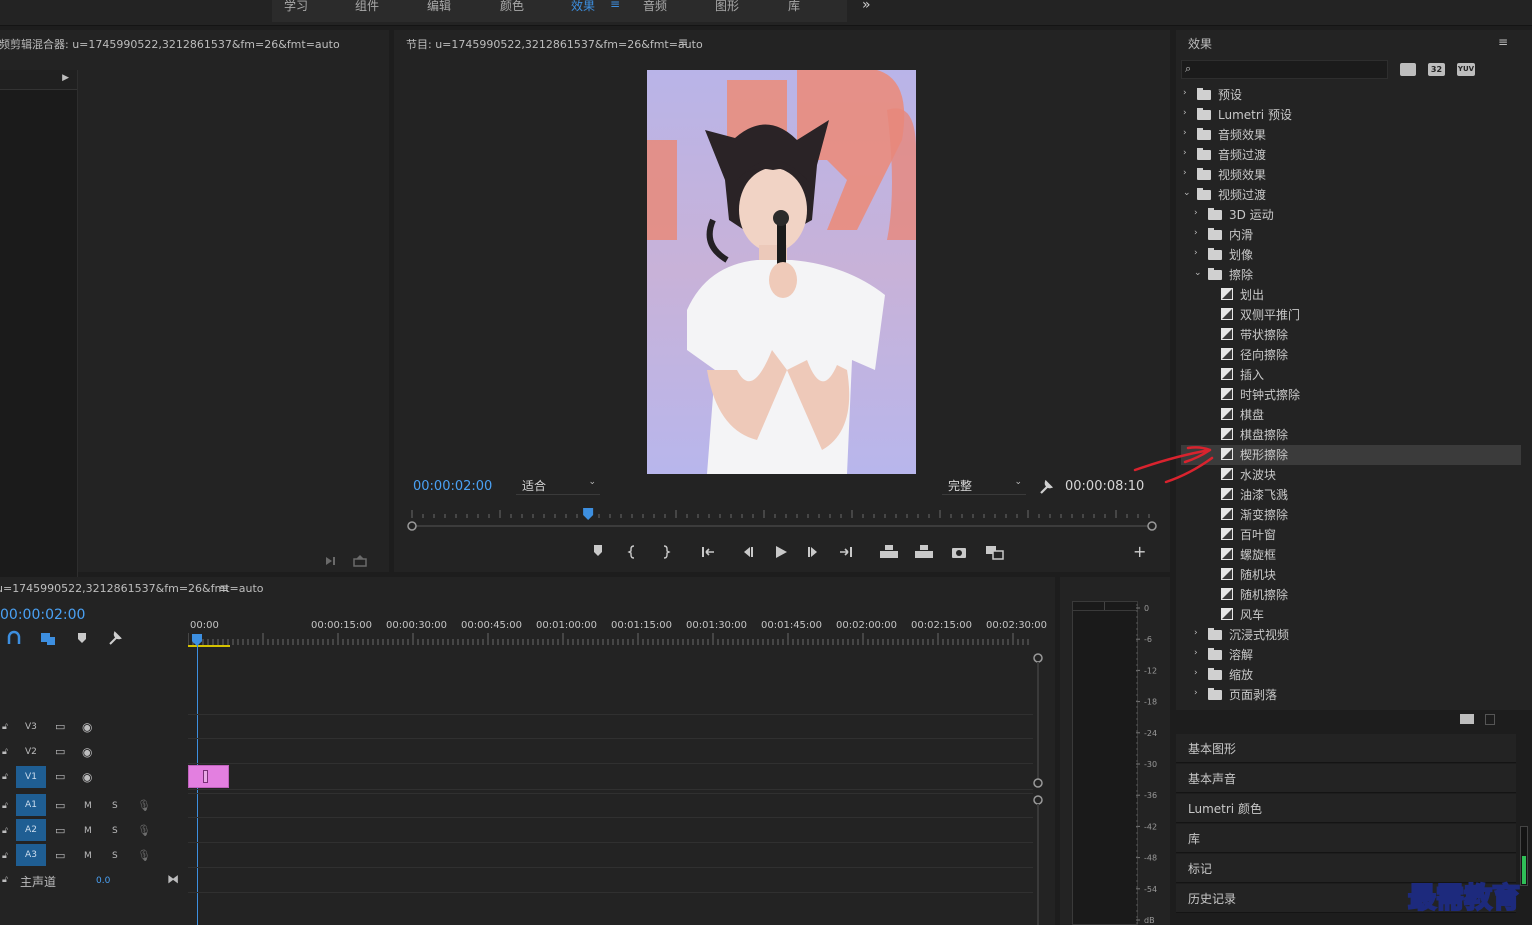  Describe the element at coordinates (452, 486) in the screenshot. I see `current-timecode: 00:00:02:00` at that location.